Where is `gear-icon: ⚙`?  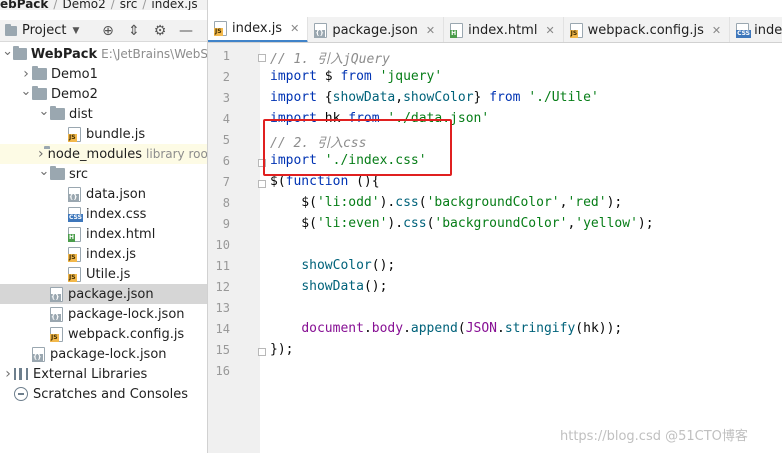 gear-icon: ⚙ is located at coordinates (160, 31).